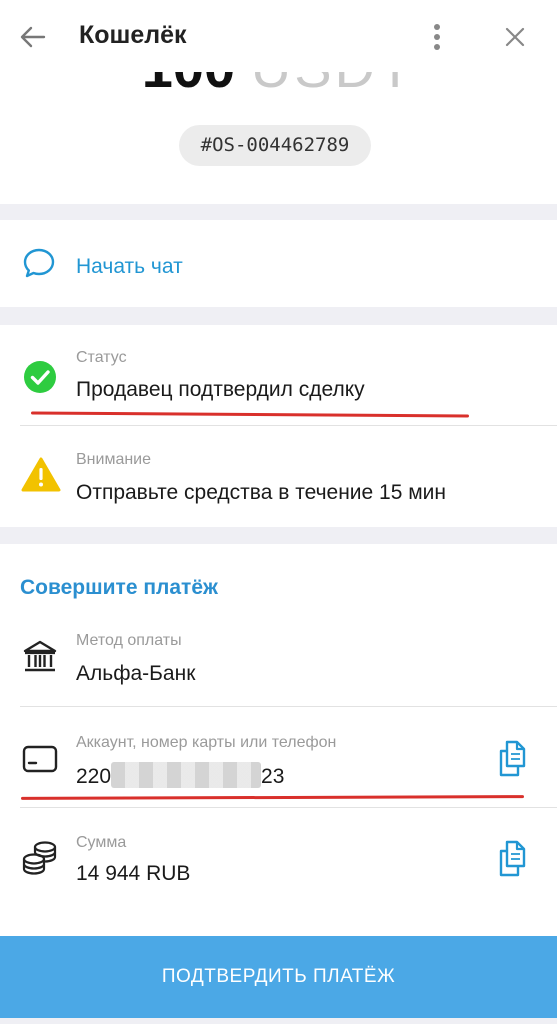 Image resolution: width=557 pixels, height=1024 pixels. Describe the element at coordinates (278, 36) in the screenshot. I see `app-header: Кошелёк` at that location.